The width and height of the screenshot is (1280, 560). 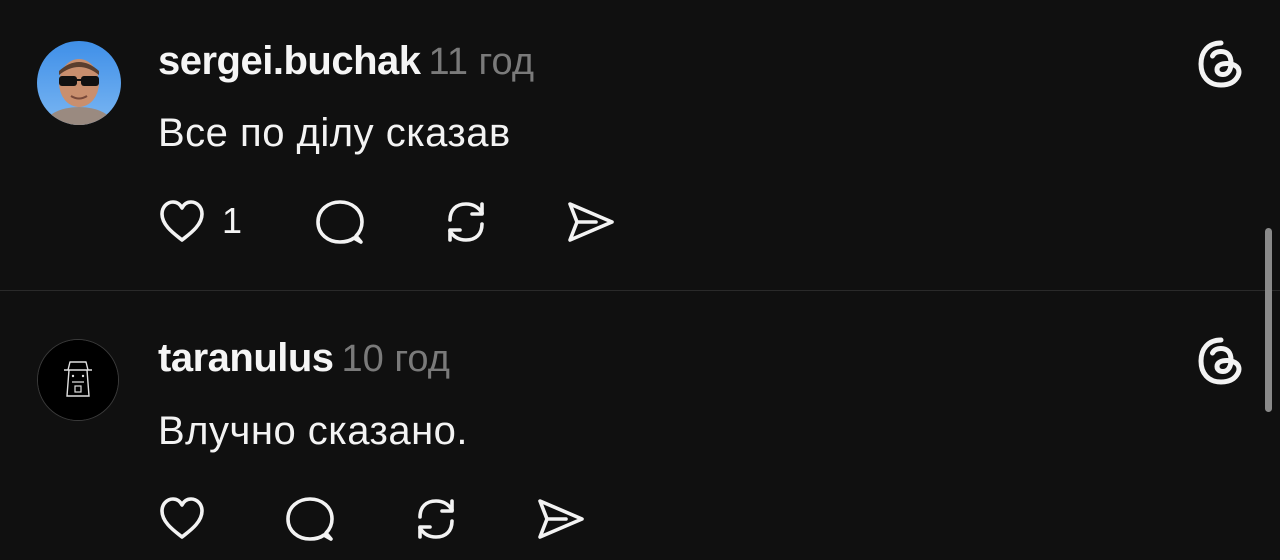 I want to click on post-header: taranulus 10 год, so click(x=304, y=358).